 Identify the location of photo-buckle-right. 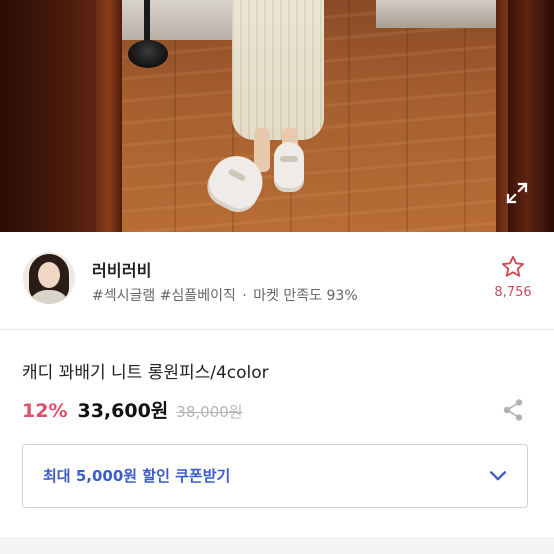
(289, 159).